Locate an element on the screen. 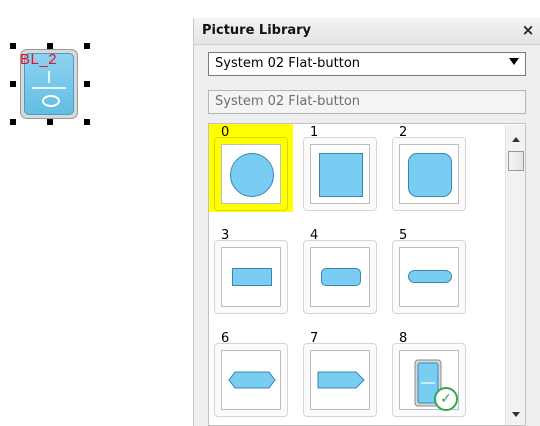 This screenshot has width=540, height=426. picture-item-6: 6 is located at coordinates (251, 377).